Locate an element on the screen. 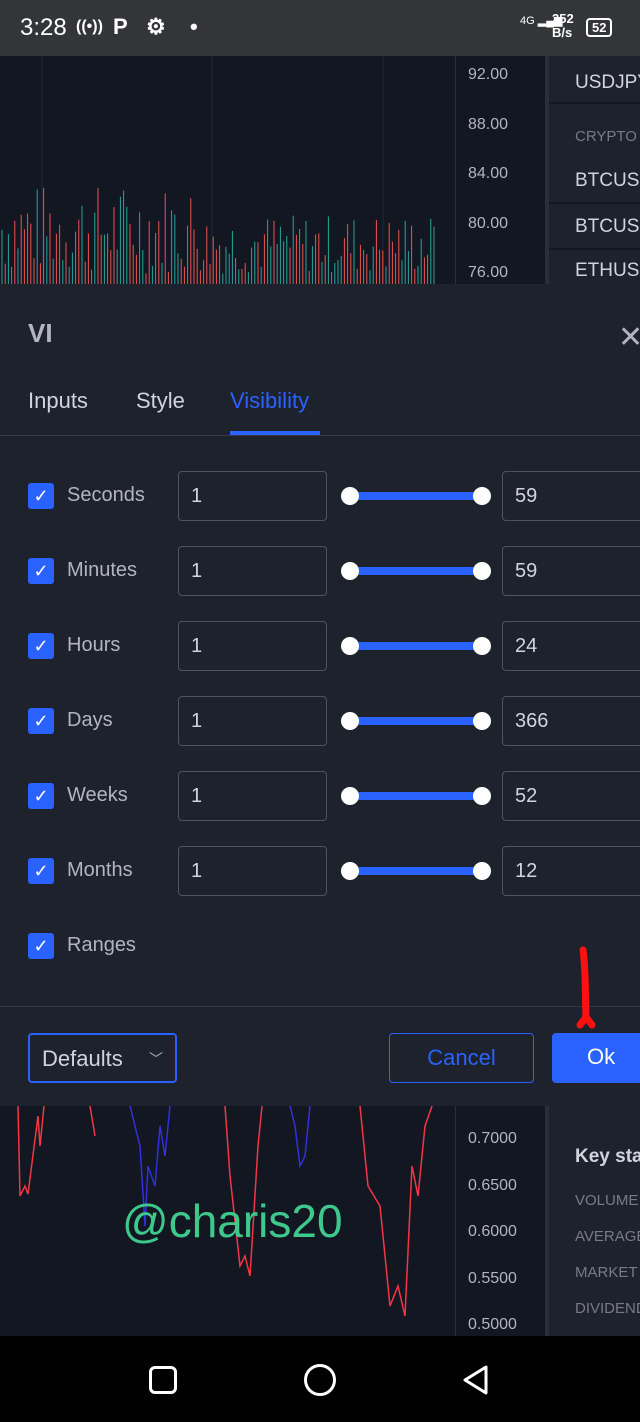 The image size is (640, 1422). home-button is located at coordinates (320, 1380).